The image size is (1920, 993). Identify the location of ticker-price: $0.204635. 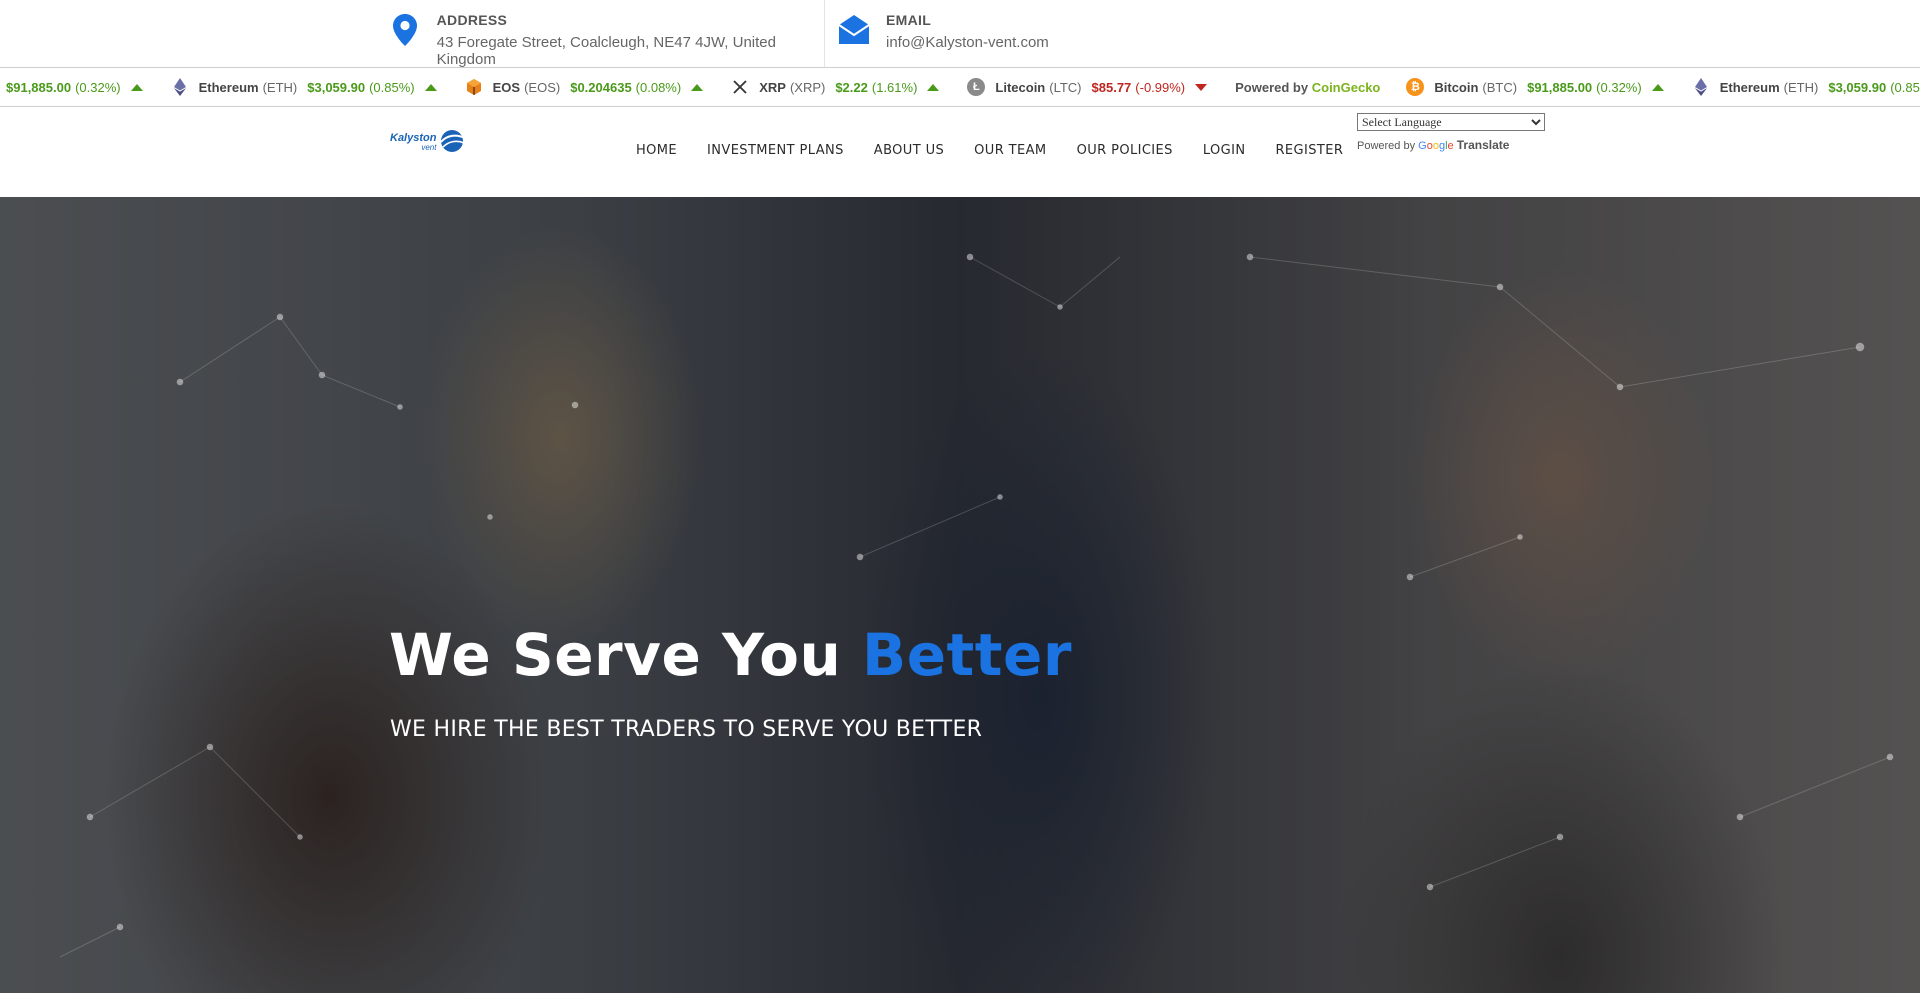
(601, 87).